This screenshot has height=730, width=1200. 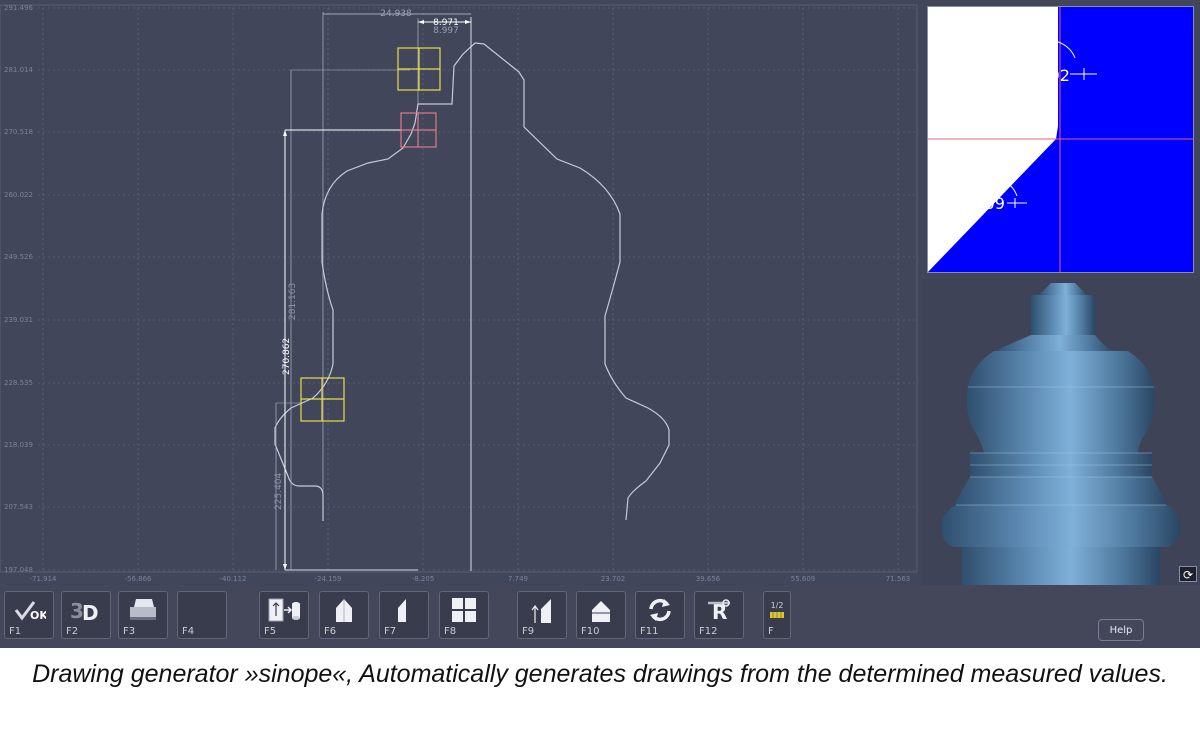 What do you see at coordinates (330, 631) in the screenshot?
I see `f6-key-label: F6` at bounding box center [330, 631].